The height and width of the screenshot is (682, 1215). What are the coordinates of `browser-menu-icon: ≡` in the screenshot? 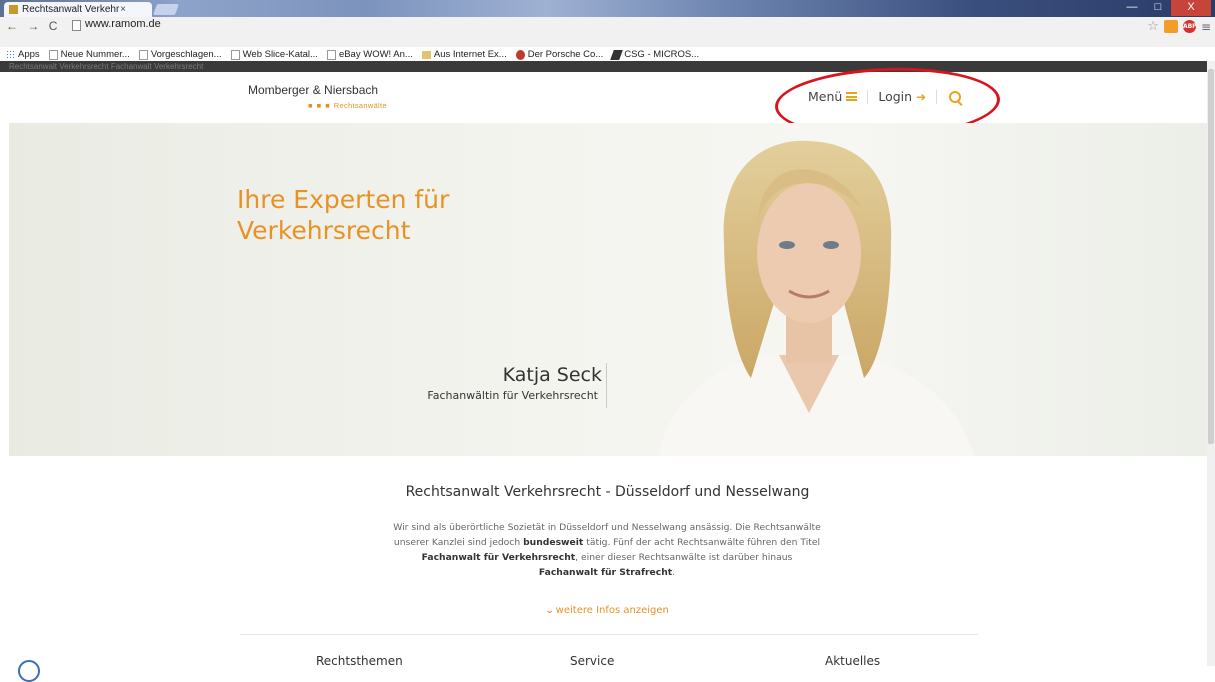 It's located at (1206, 27).